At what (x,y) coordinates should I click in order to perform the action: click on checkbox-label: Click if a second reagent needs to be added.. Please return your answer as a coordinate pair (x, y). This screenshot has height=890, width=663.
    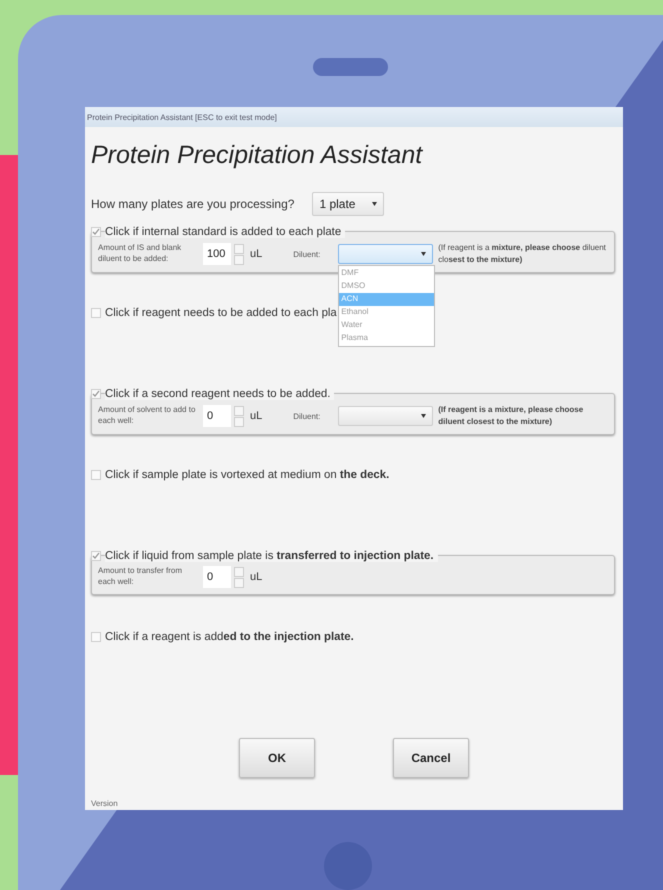
    Looking at the image, I should click on (219, 394).